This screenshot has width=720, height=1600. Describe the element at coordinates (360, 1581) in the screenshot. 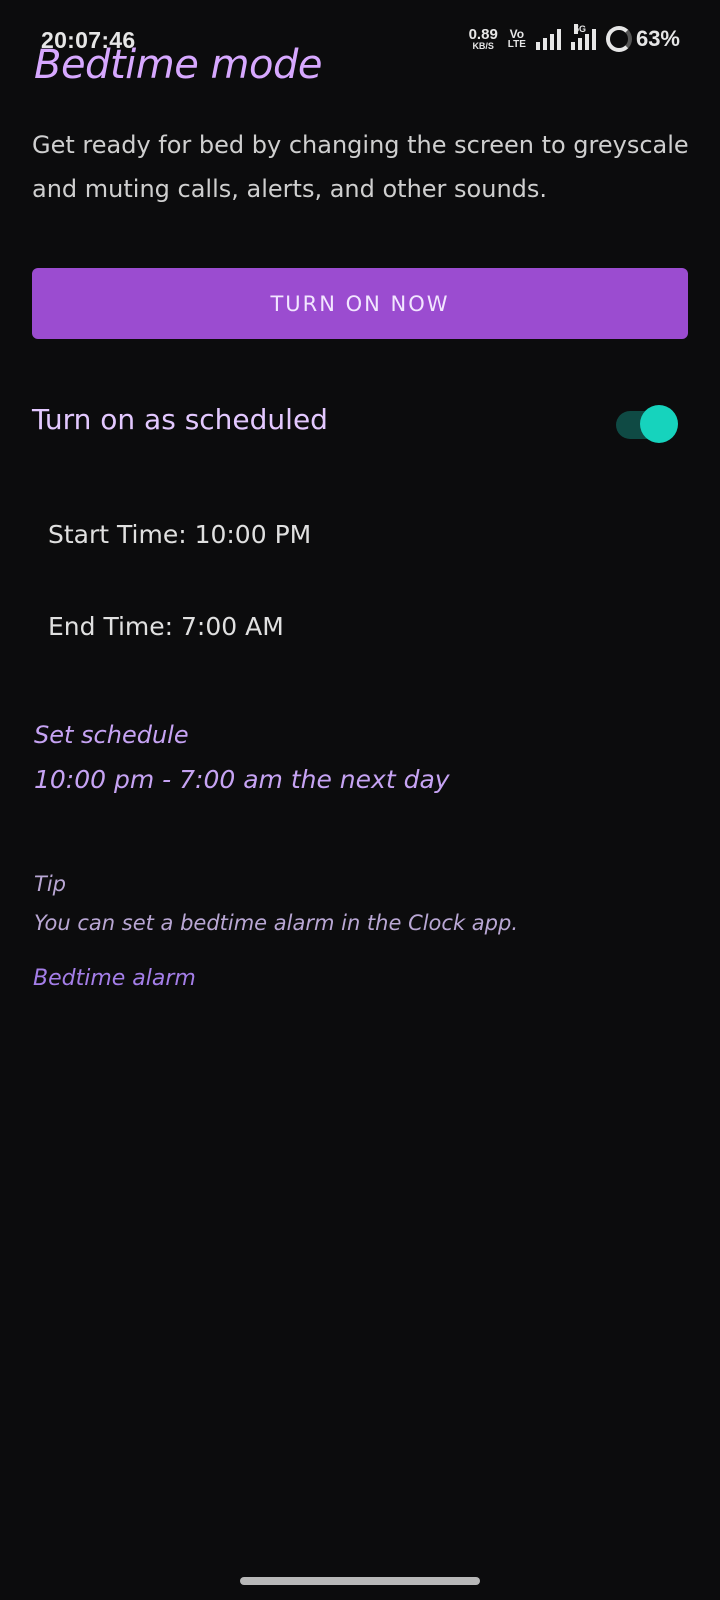

I see `home-indicator` at that location.